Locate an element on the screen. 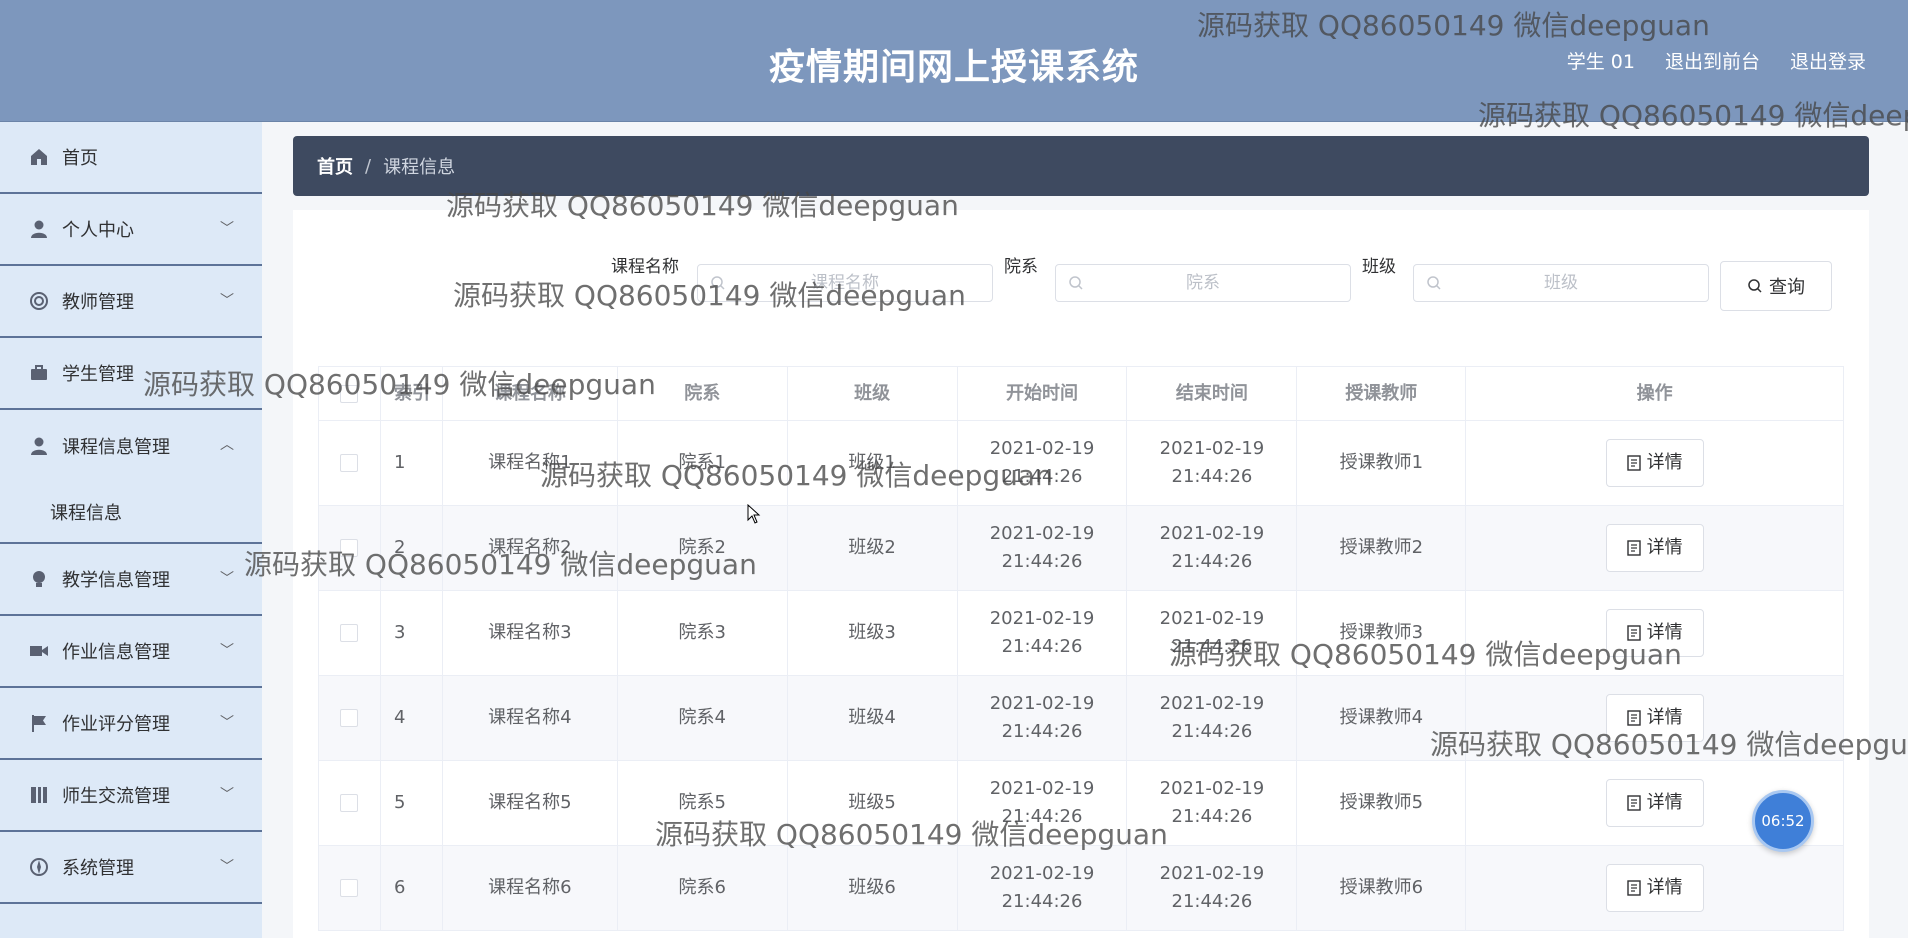 The height and width of the screenshot is (938, 1908). logout-link: 退出登录 is located at coordinates (1828, 60).